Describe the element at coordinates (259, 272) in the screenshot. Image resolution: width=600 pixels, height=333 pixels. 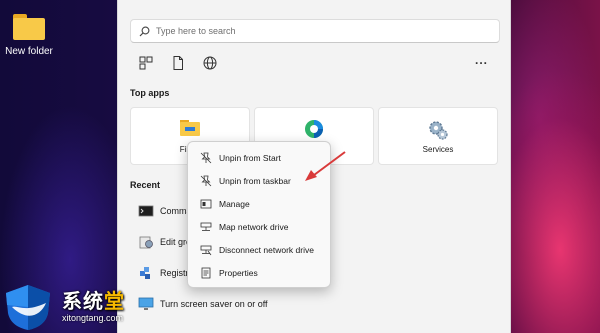
I see `menu-item-properties: Properties` at that location.